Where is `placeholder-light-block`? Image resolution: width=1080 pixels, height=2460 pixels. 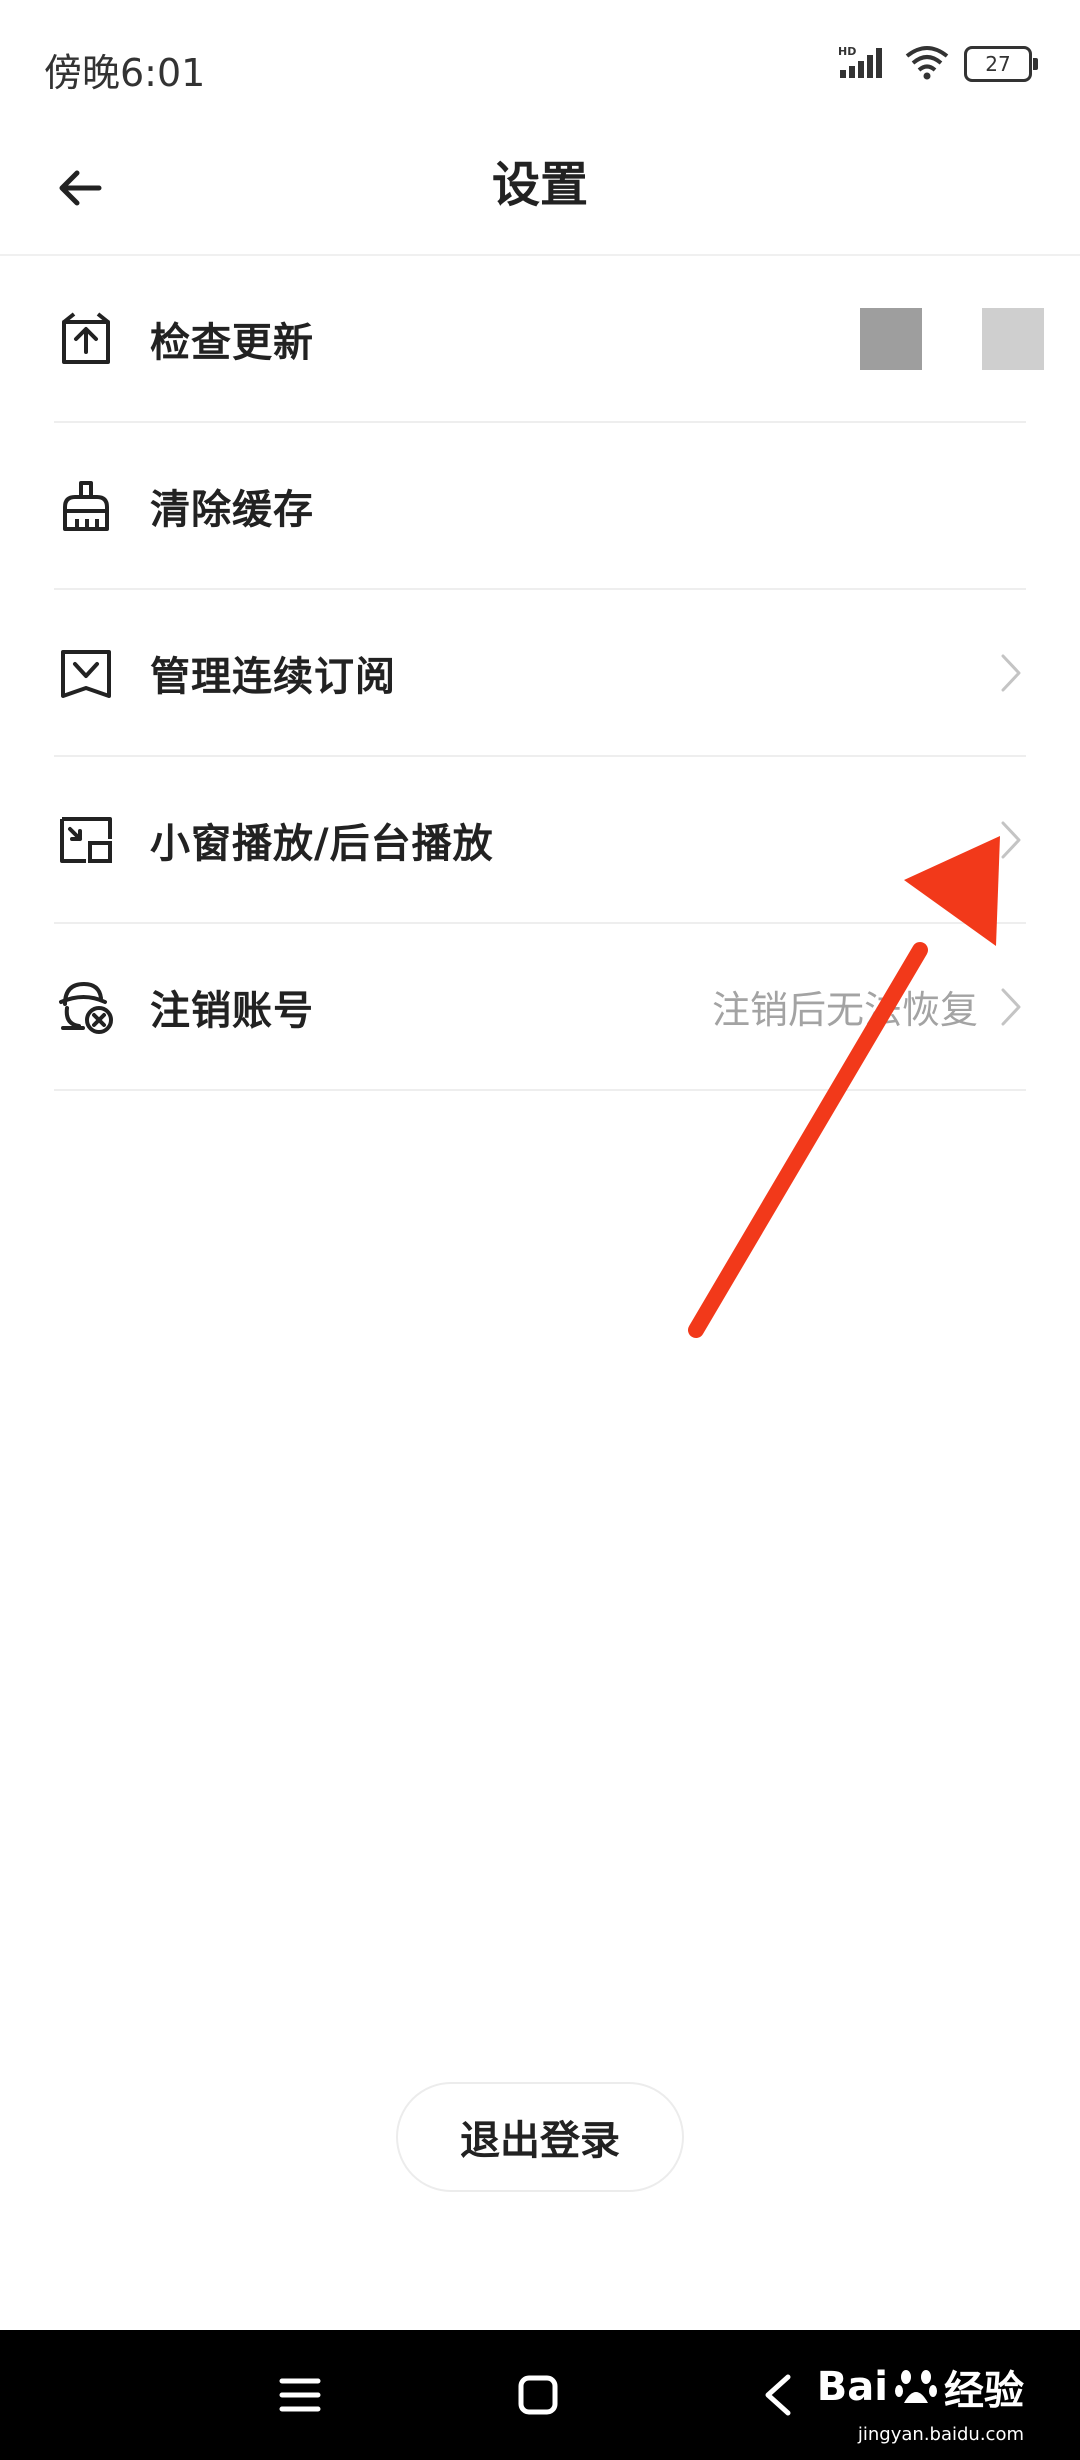
placeholder-light-block is located at coordinates (1013, 338).